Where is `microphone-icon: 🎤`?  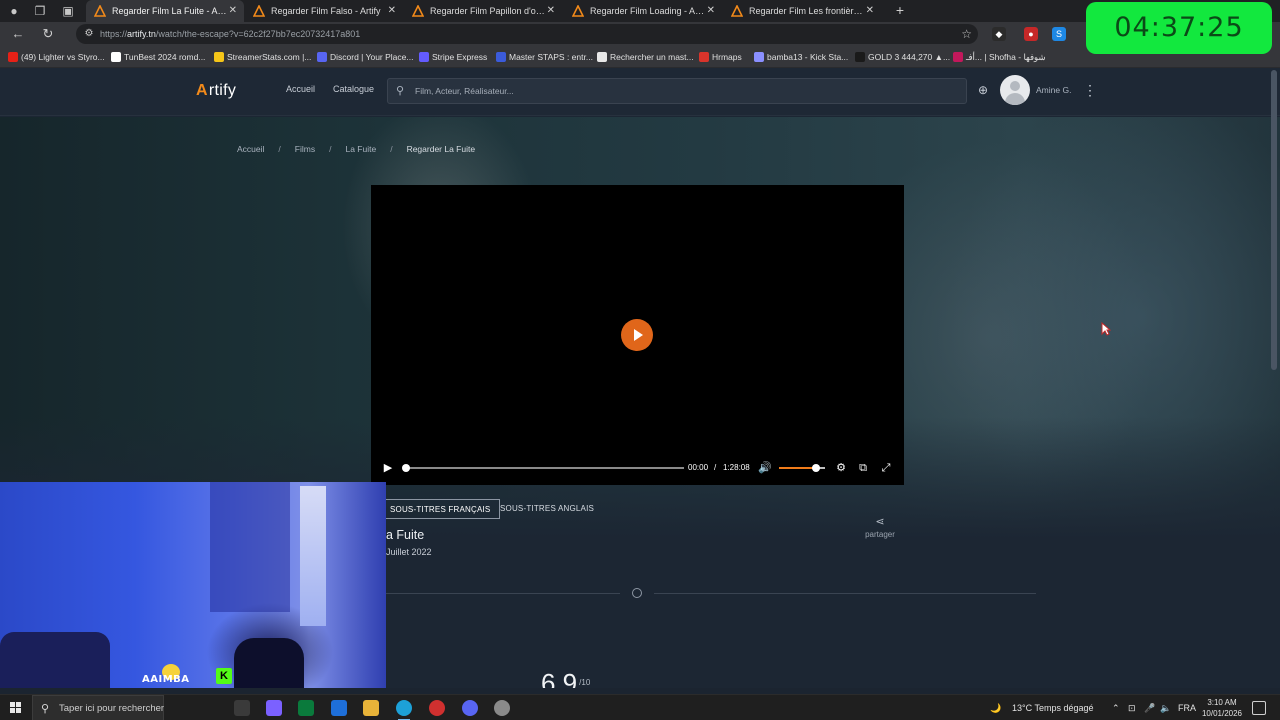 microphone-icon: 🎤 is located at coordinates (1149, 707).